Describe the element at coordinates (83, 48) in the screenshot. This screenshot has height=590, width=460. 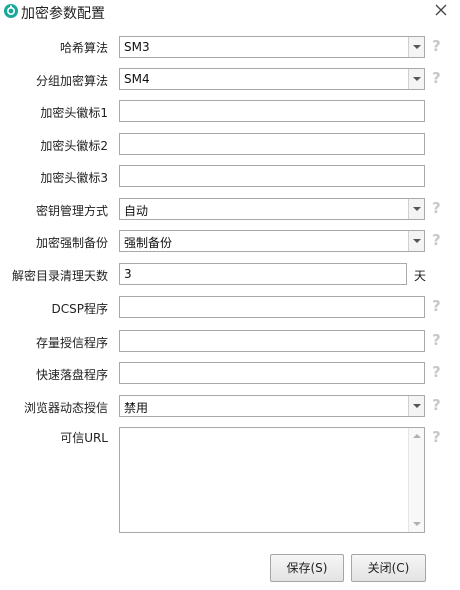
I see `hash-algorithm-label: 哈希算法` at that location.